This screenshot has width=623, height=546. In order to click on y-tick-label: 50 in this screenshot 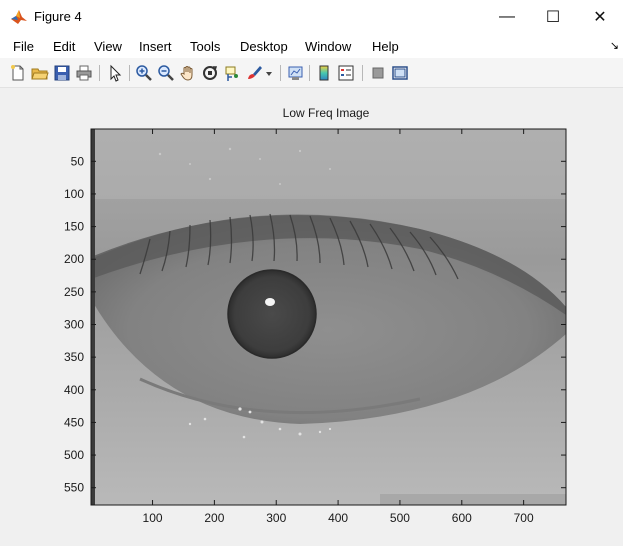, I will do `click(78, 161)`.